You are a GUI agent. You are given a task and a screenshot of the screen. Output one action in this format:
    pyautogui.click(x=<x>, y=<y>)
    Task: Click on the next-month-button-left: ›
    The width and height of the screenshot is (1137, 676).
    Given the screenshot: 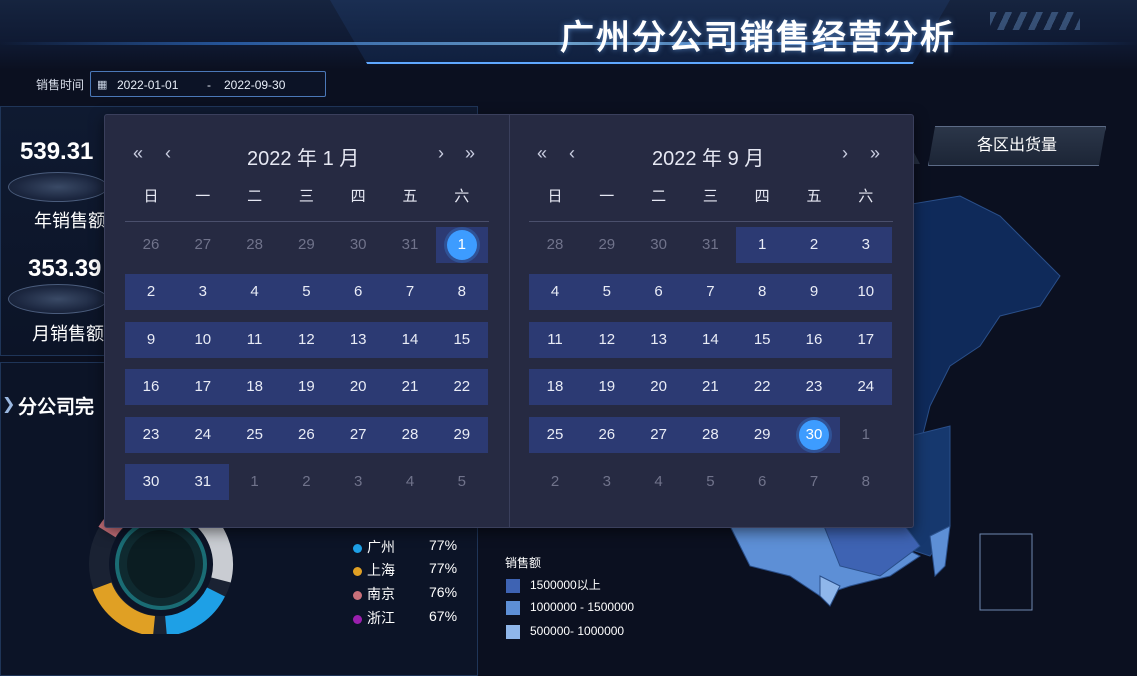 What is the action you would take?
    pyautogui.click(x=441, y=153)
    